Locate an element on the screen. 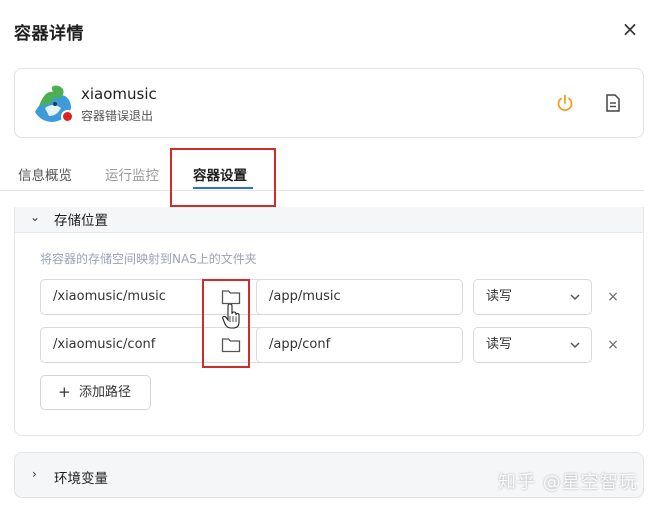 The width and height of the screenshot is (660, 509). tab-overview: 信息概览 is located at coordinates (45, 174).